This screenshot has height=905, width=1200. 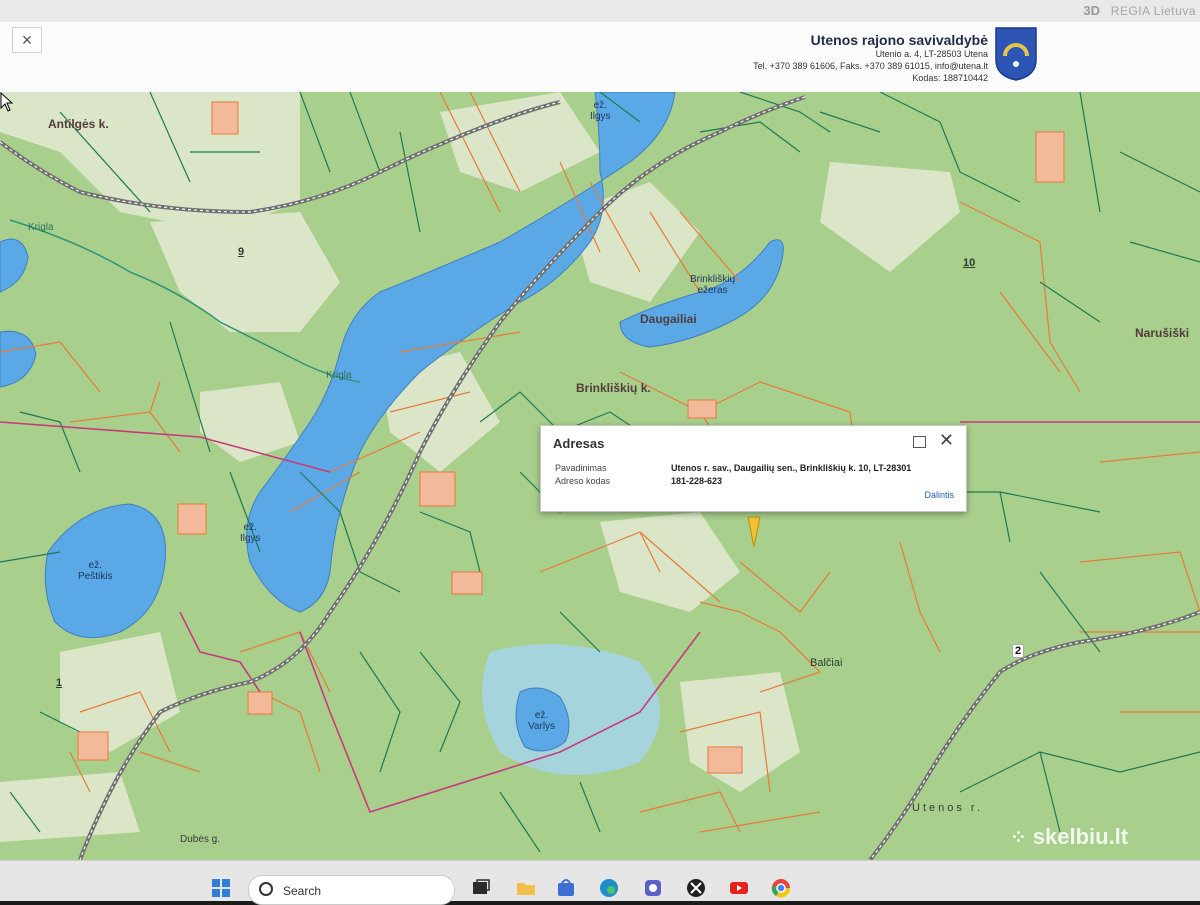 What do you see at coordinates (1091, 10) in the screenshot?
I see `3d-mode-label: 3D` at bounding box center [1091, 10].